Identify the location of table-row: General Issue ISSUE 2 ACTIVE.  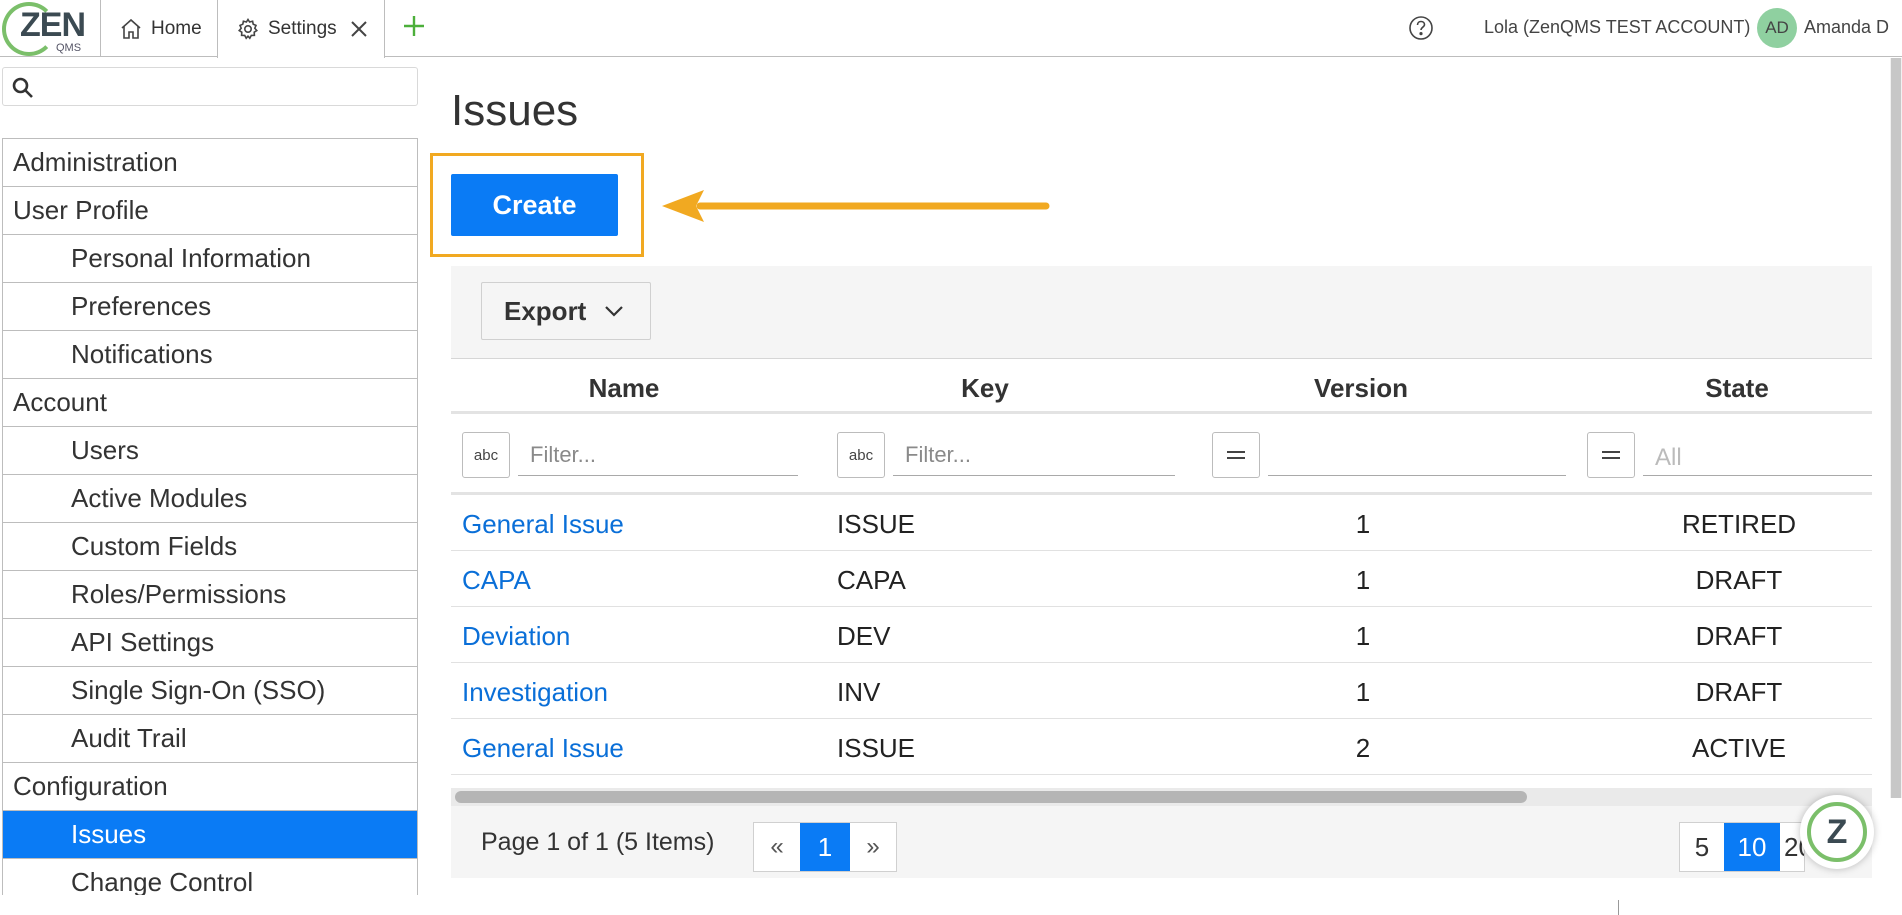
(1161, 747).